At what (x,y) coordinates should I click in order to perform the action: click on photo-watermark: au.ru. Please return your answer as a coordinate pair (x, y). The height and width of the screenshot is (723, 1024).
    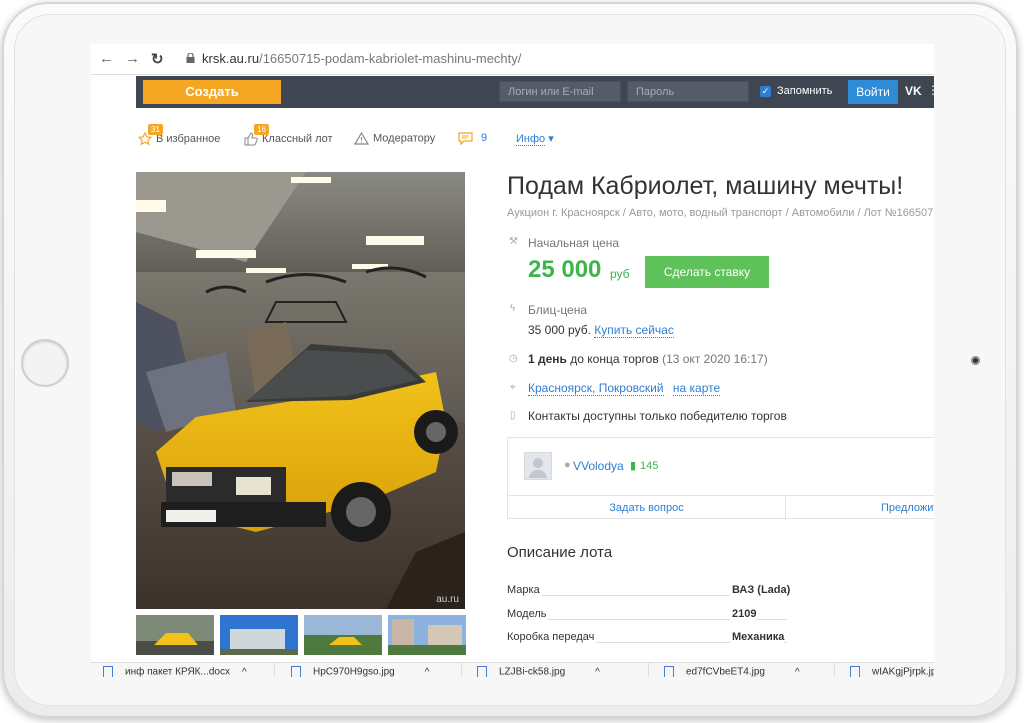
    Looking at the image, I should click on (447, 599).